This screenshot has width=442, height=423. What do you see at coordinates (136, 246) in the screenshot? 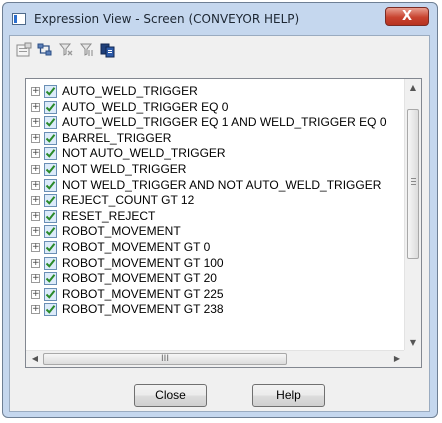
I see `tree-item-label: ROBOT_MOVEMENT GT 0` at bounding box center [136, 246].